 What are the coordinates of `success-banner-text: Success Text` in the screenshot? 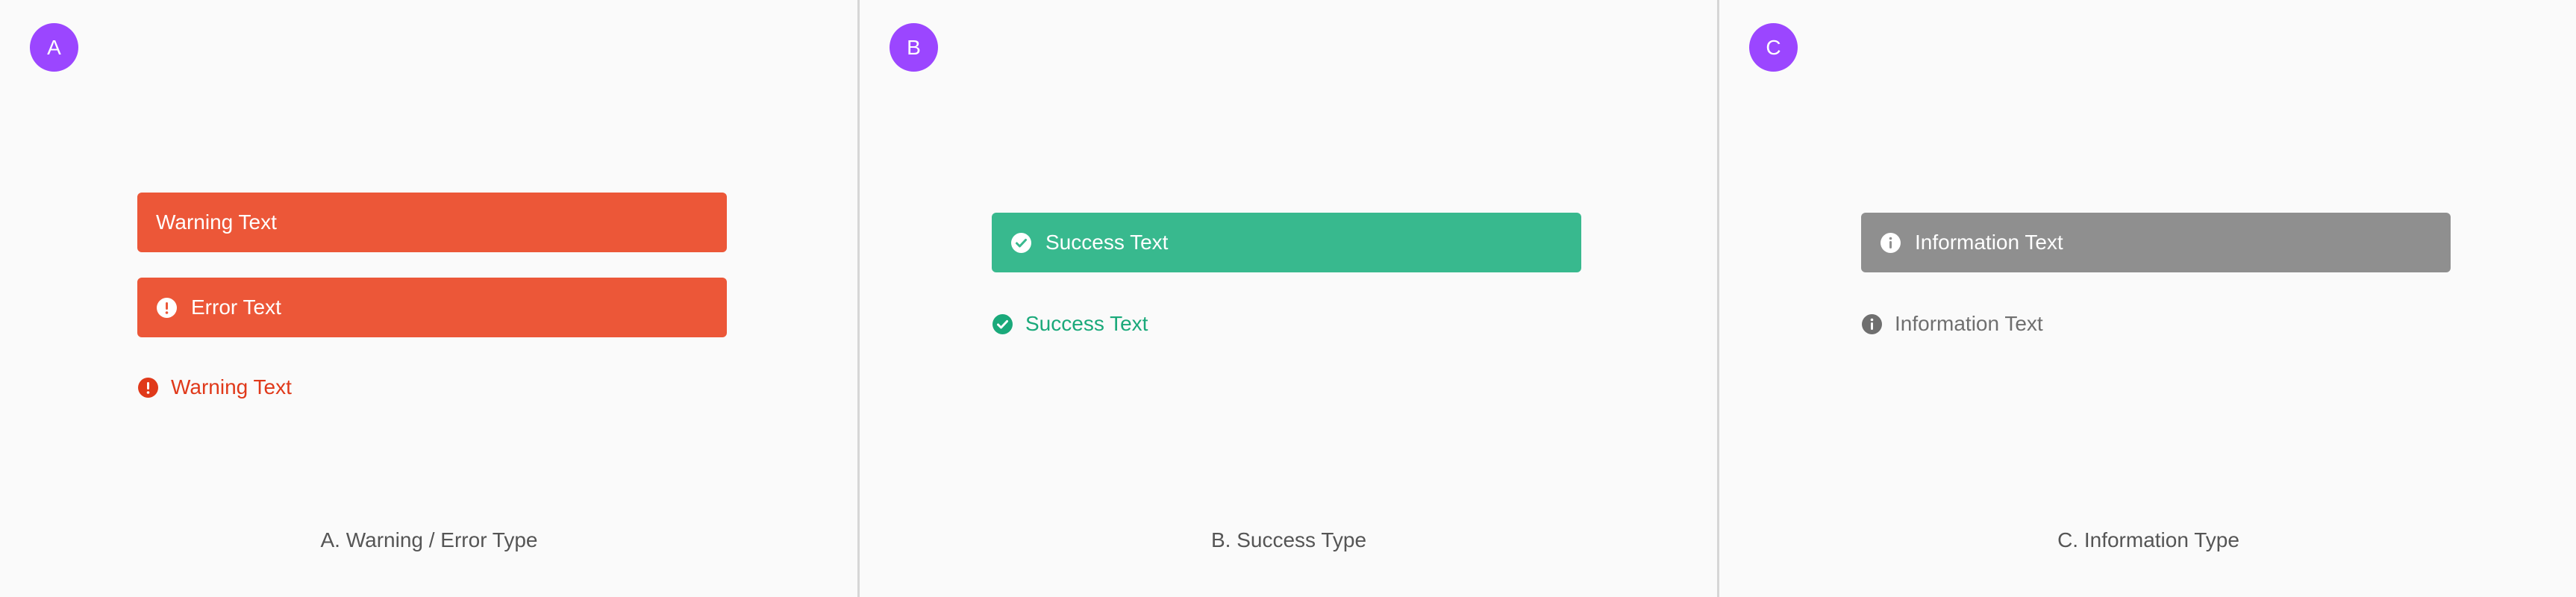 It's located at (1107, 242).